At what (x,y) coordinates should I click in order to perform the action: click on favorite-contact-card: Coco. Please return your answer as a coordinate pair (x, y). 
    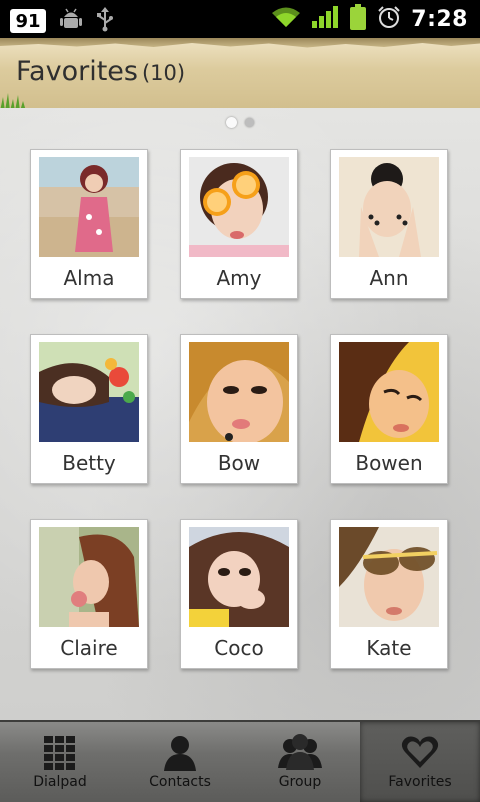
    Looking at the image, I should click on (239, 594).